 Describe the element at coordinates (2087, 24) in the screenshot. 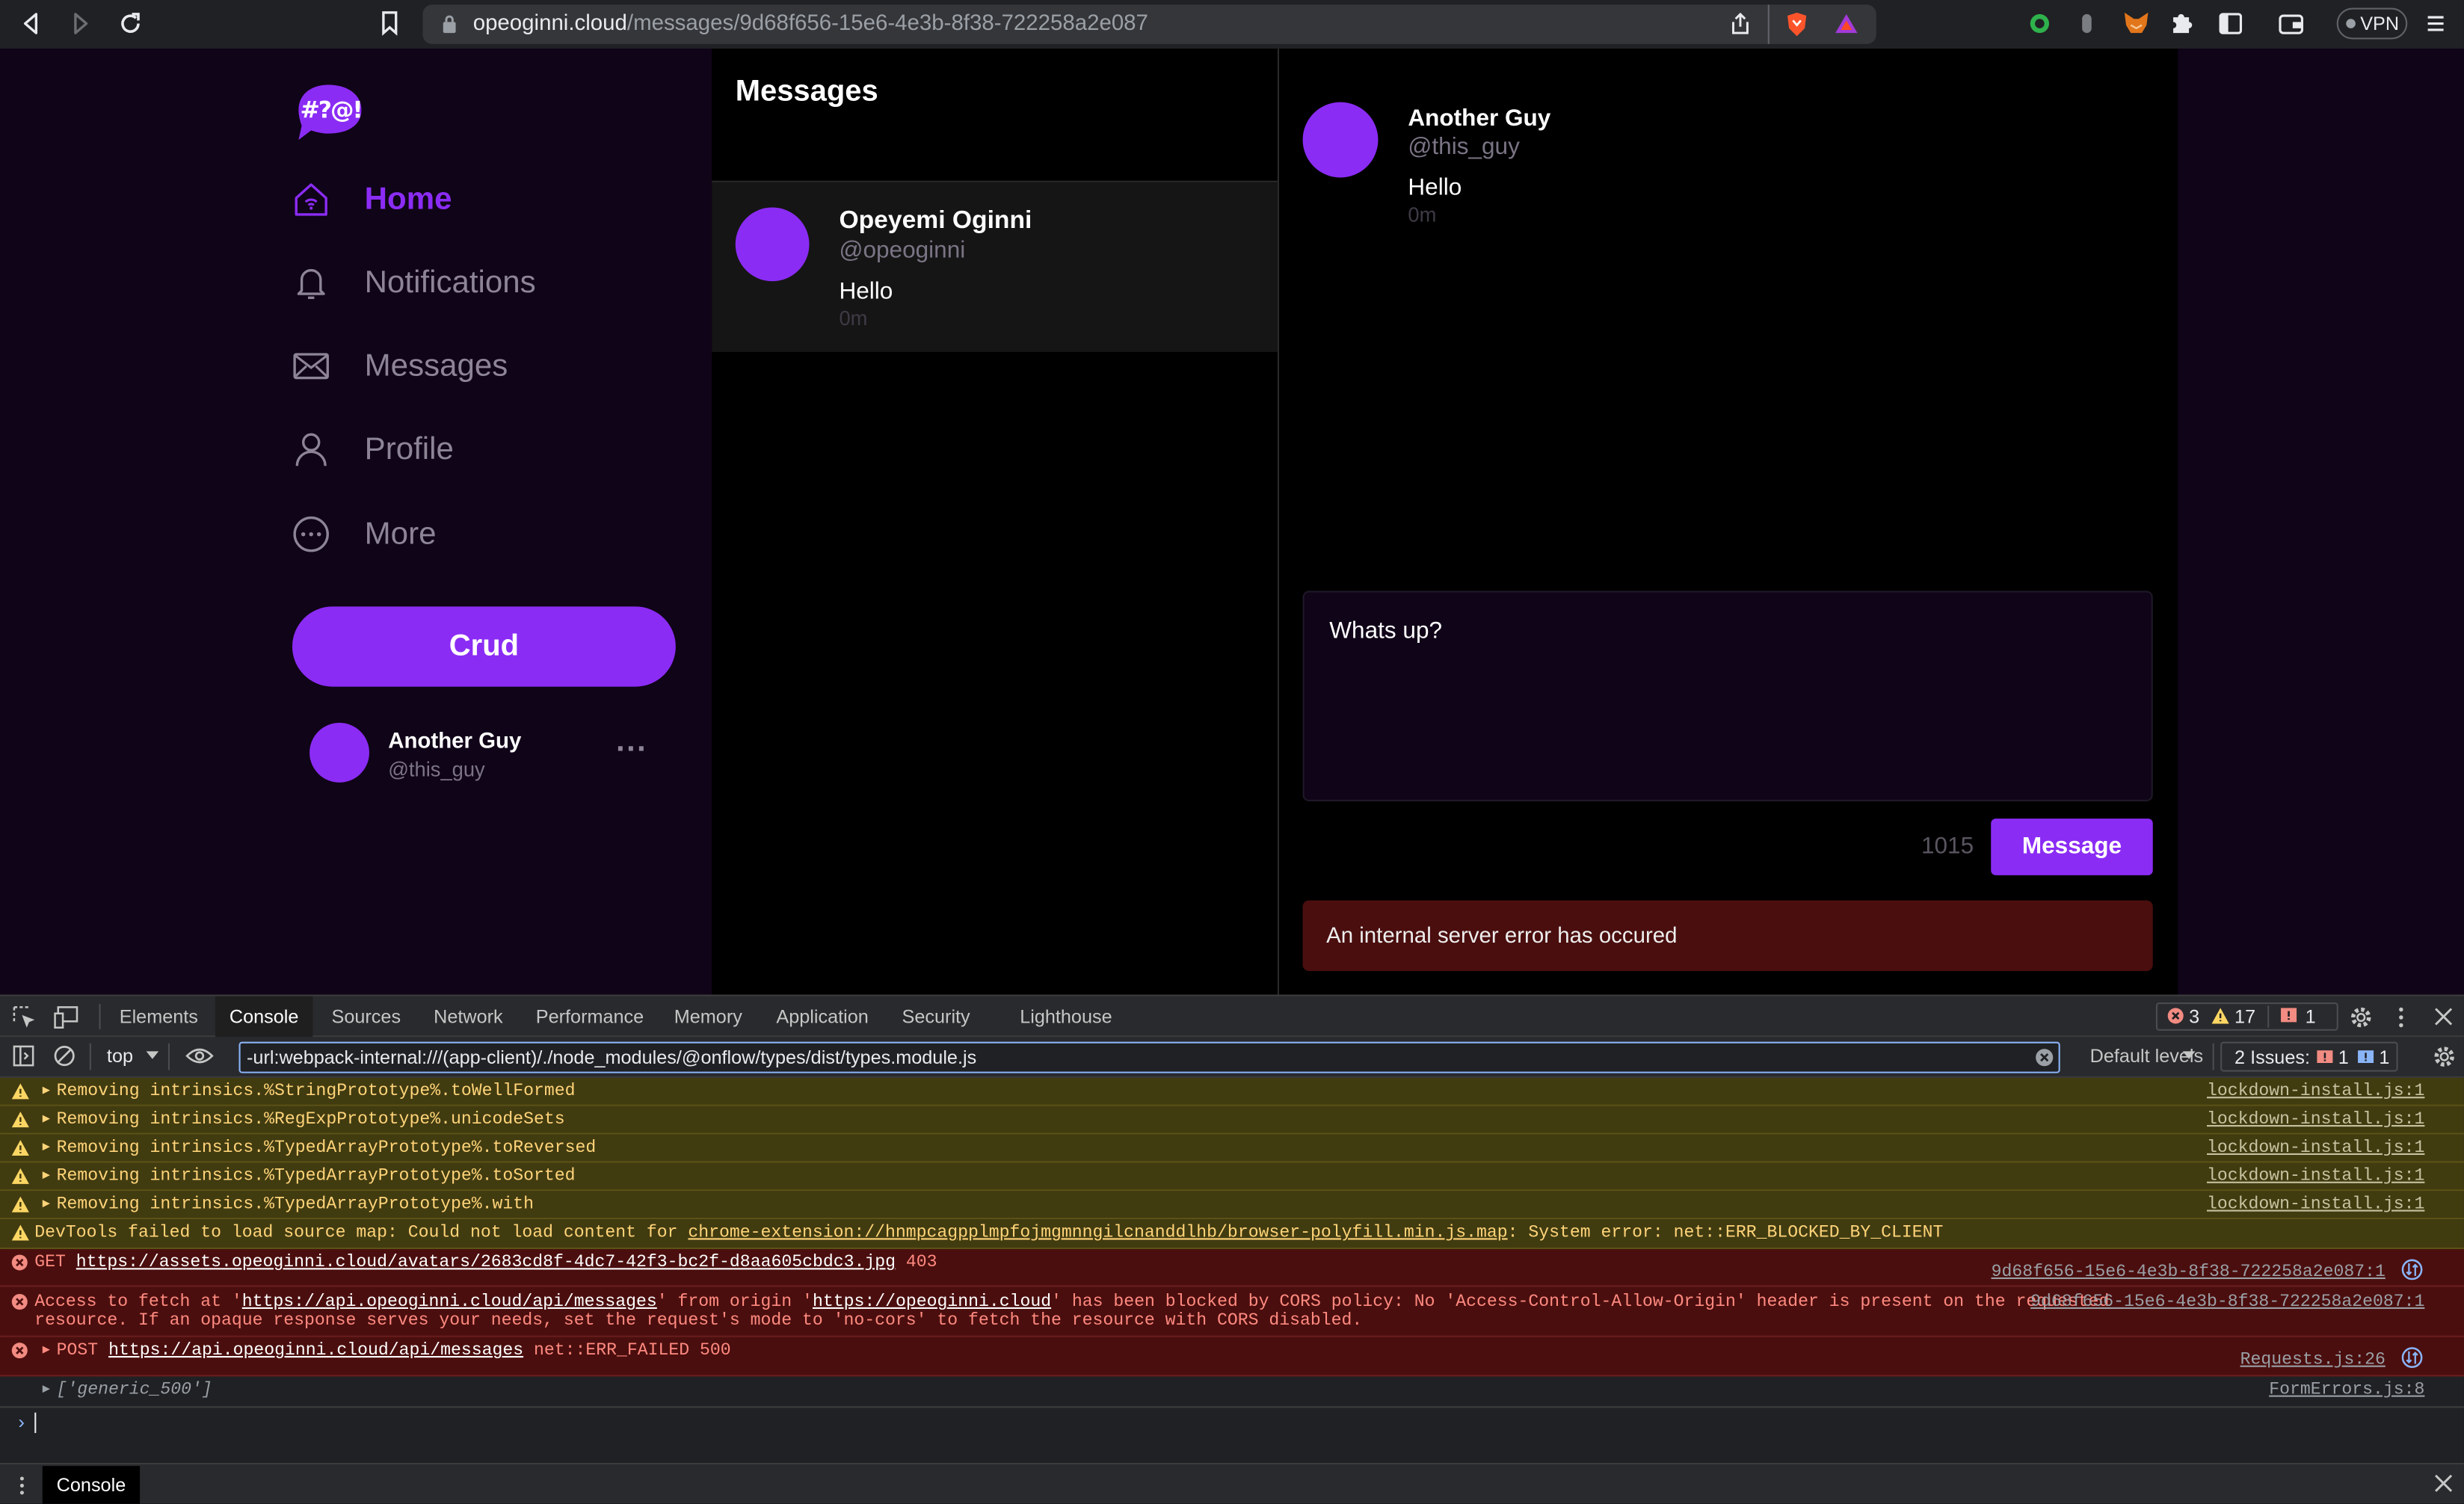

I see `extension-gray-icon` at that location.